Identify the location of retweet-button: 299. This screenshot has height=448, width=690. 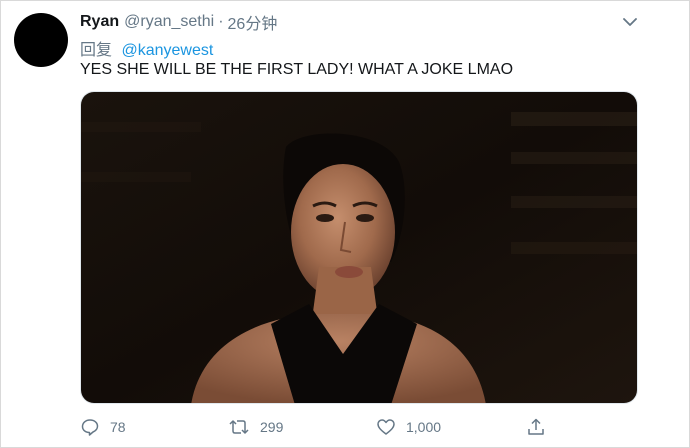
(255, 427).